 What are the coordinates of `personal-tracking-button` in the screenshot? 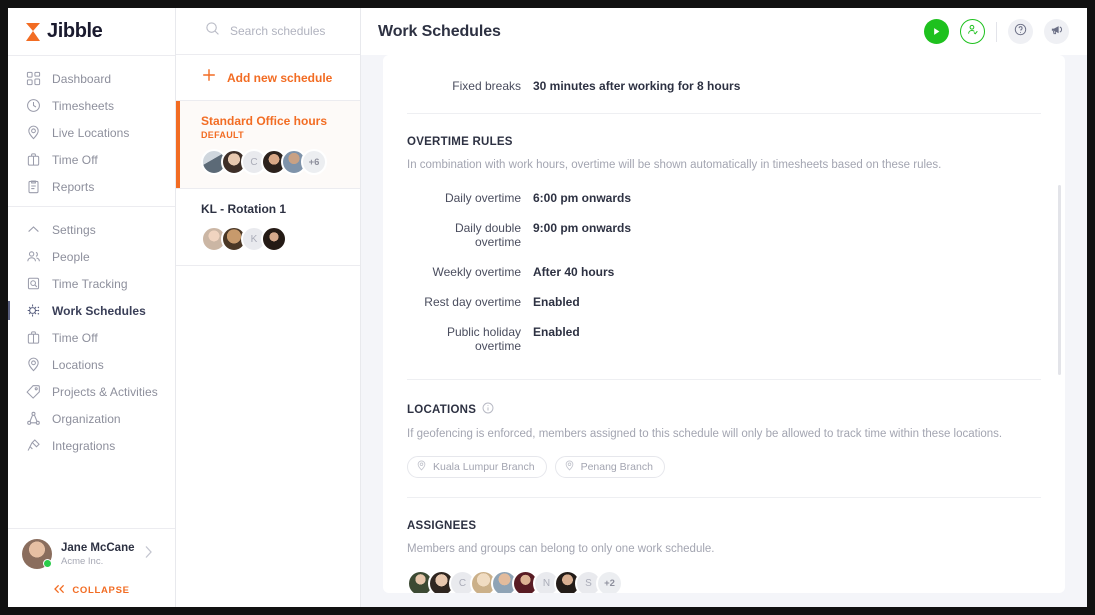 It's located at (972, 31).